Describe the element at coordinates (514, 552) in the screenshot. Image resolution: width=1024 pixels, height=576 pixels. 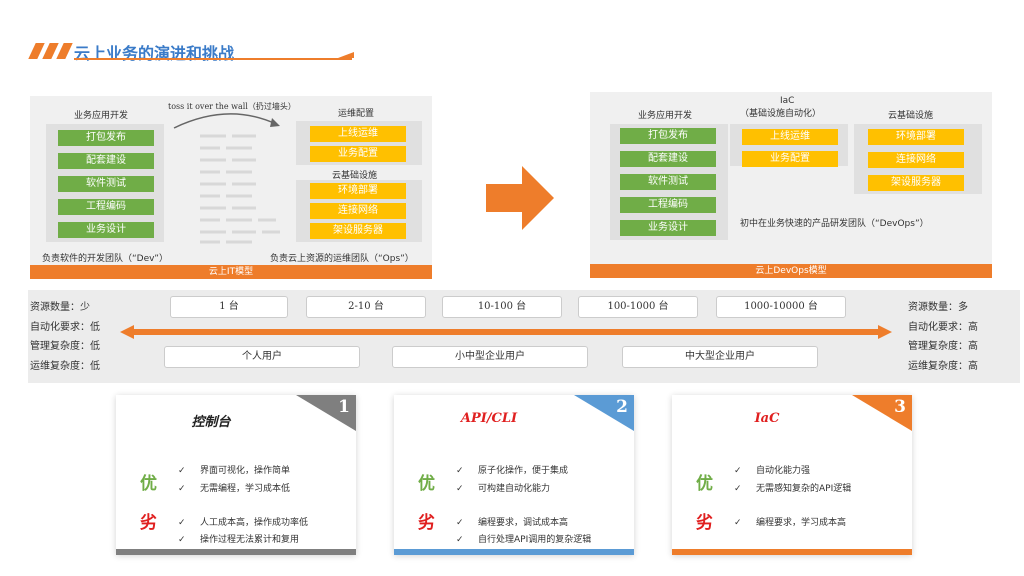
I see `card-api-cli-bottom-bar` at that location.